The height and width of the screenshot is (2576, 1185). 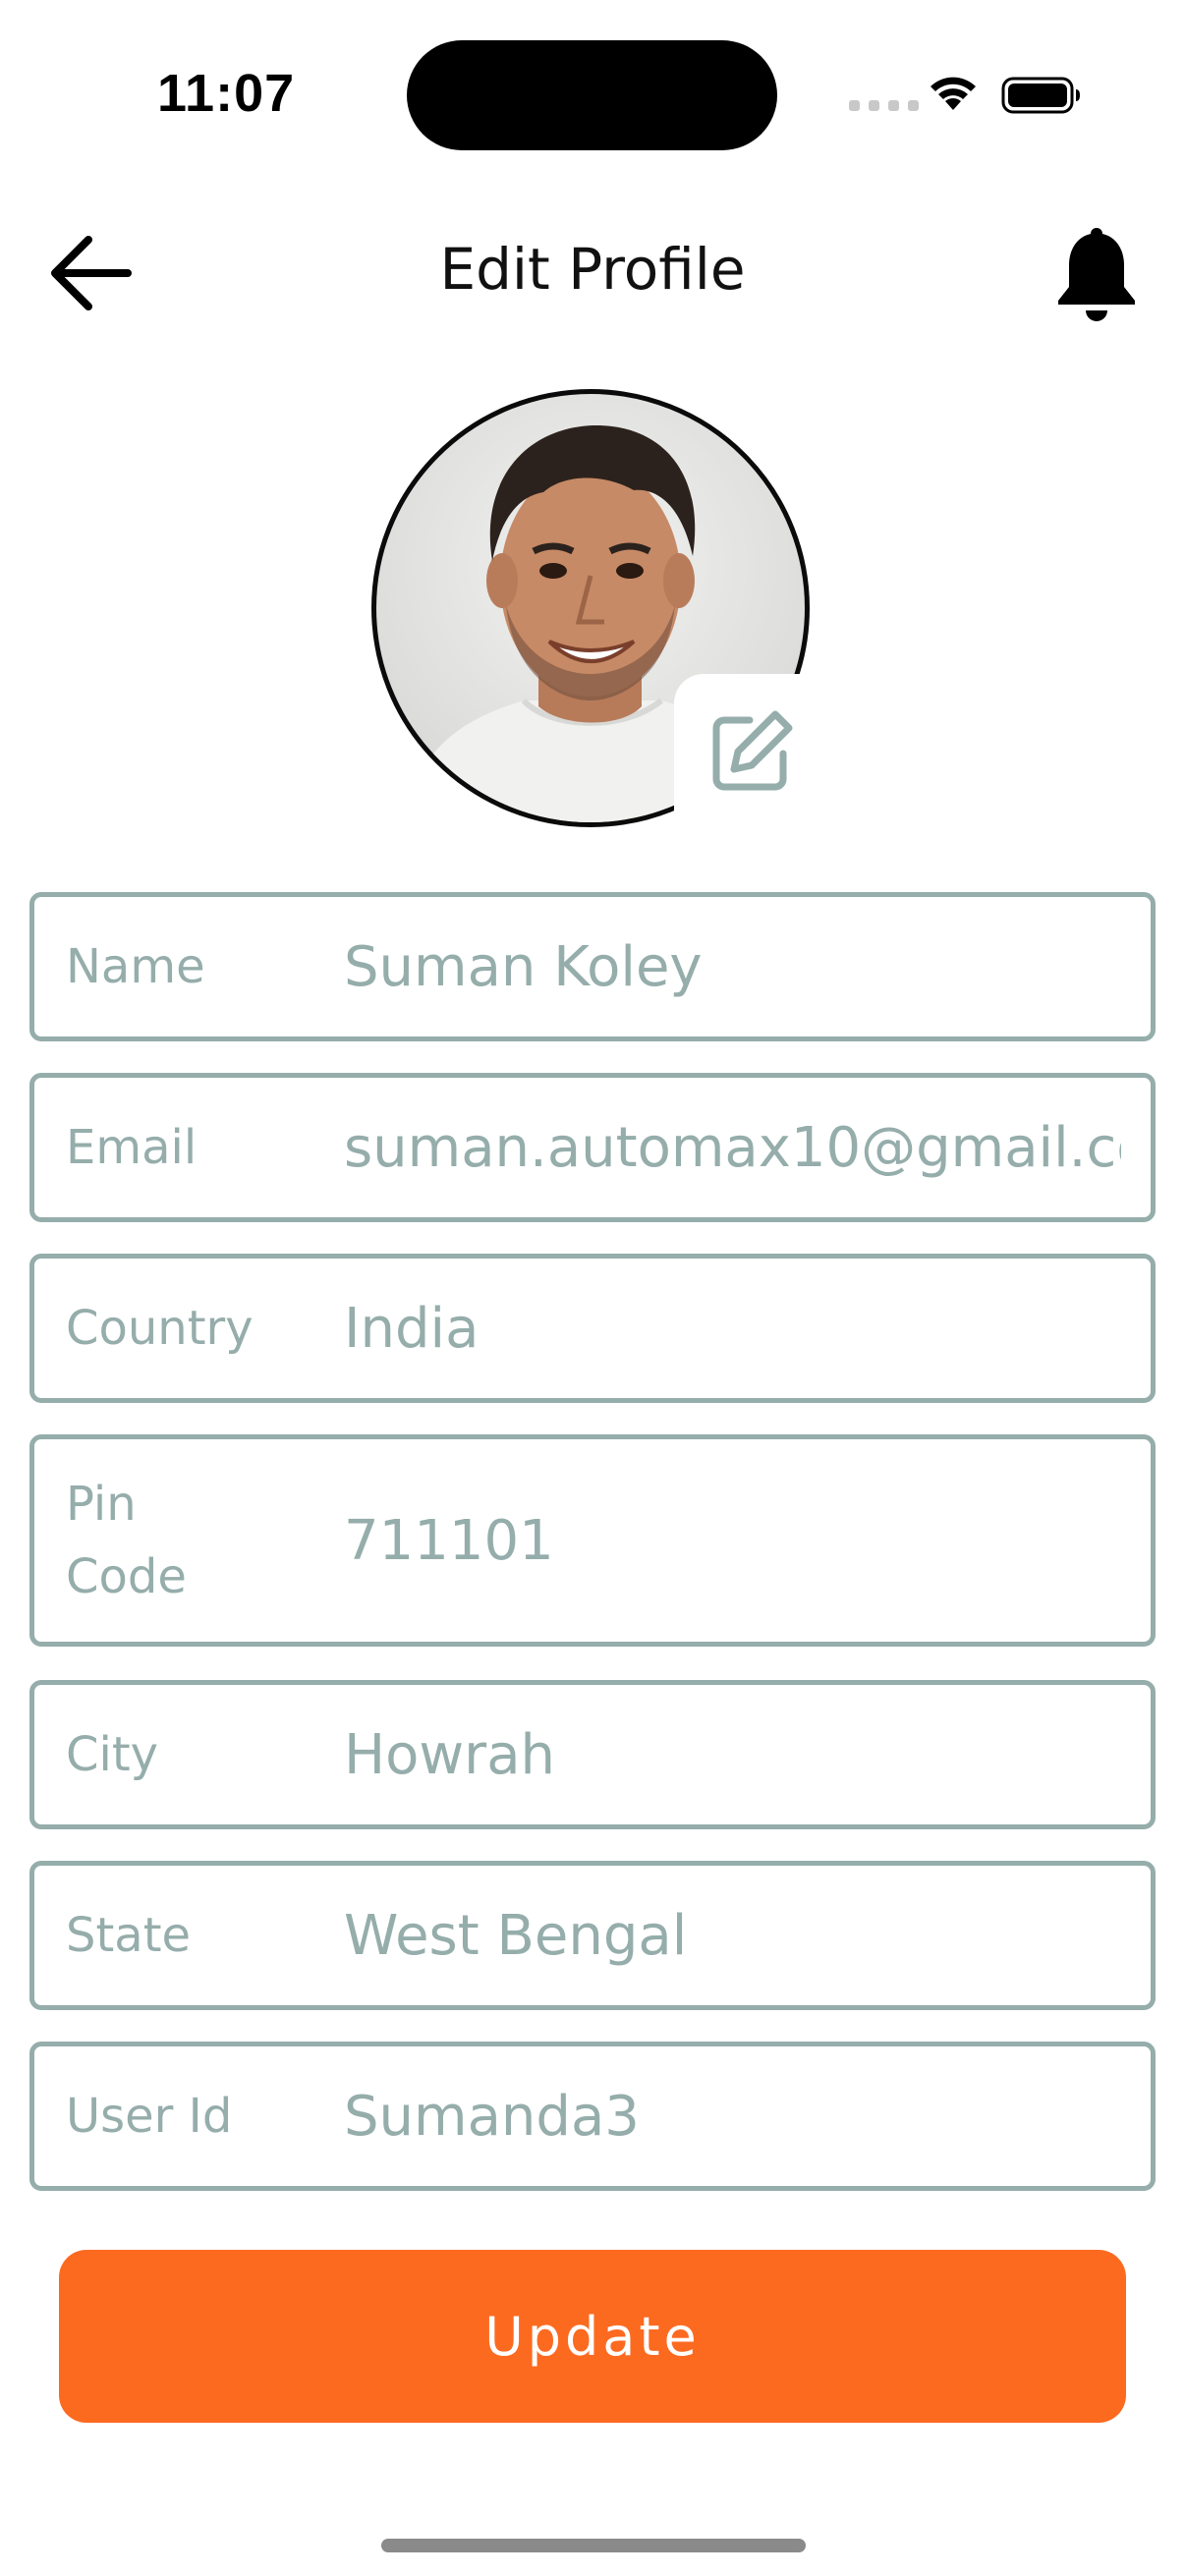 What do you see at coordinates (732, 1541) in the screenshot?
I see `pin-code-value: 711101` at bounding box center [732, 1541].